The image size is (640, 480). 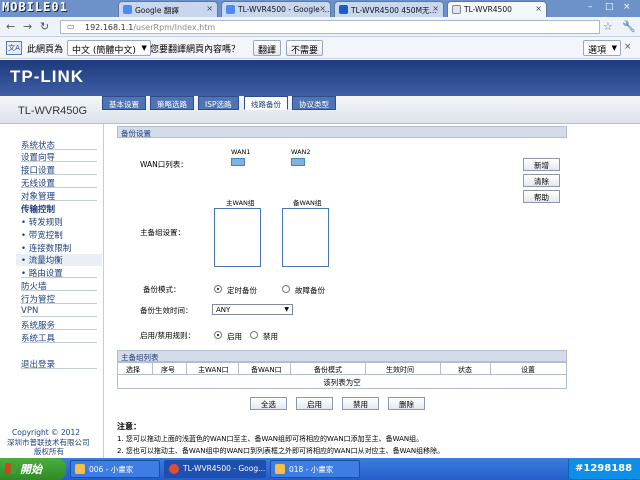 I want to click on google-favicon-icon, so click(x=230, y=9).